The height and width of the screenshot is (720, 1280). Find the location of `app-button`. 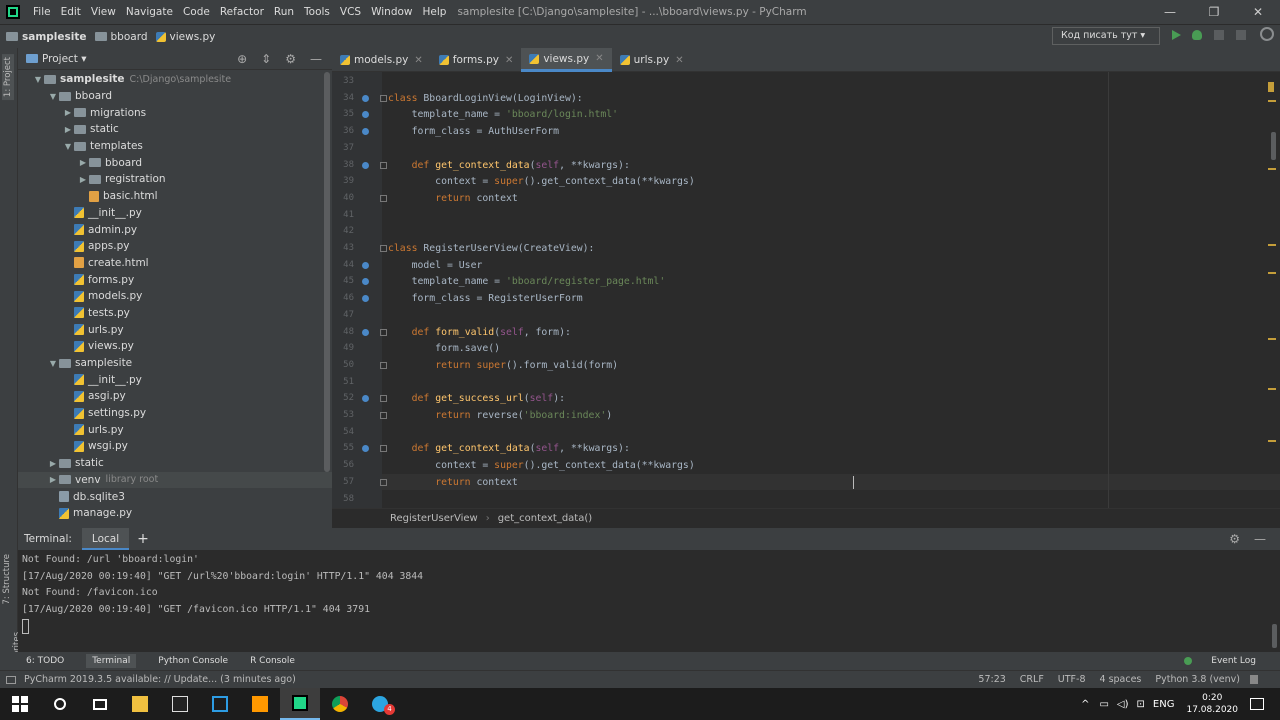

app-button is located at coordinates (220, 704).